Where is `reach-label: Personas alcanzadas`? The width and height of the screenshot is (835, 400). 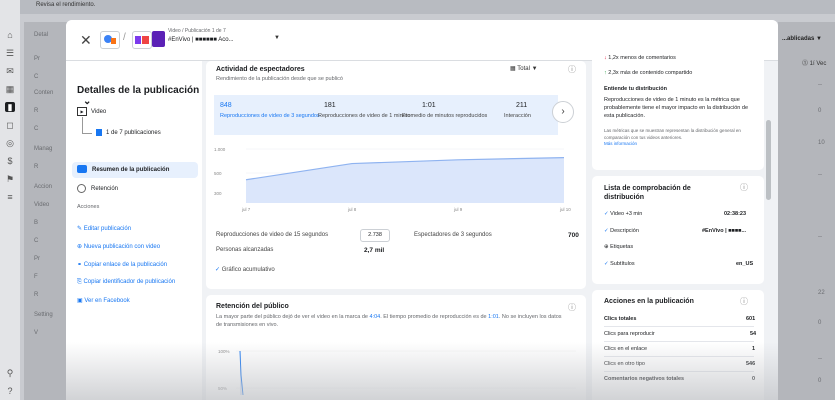
reach-label: Personas alcanzadas is located at coordinates (245, 250).